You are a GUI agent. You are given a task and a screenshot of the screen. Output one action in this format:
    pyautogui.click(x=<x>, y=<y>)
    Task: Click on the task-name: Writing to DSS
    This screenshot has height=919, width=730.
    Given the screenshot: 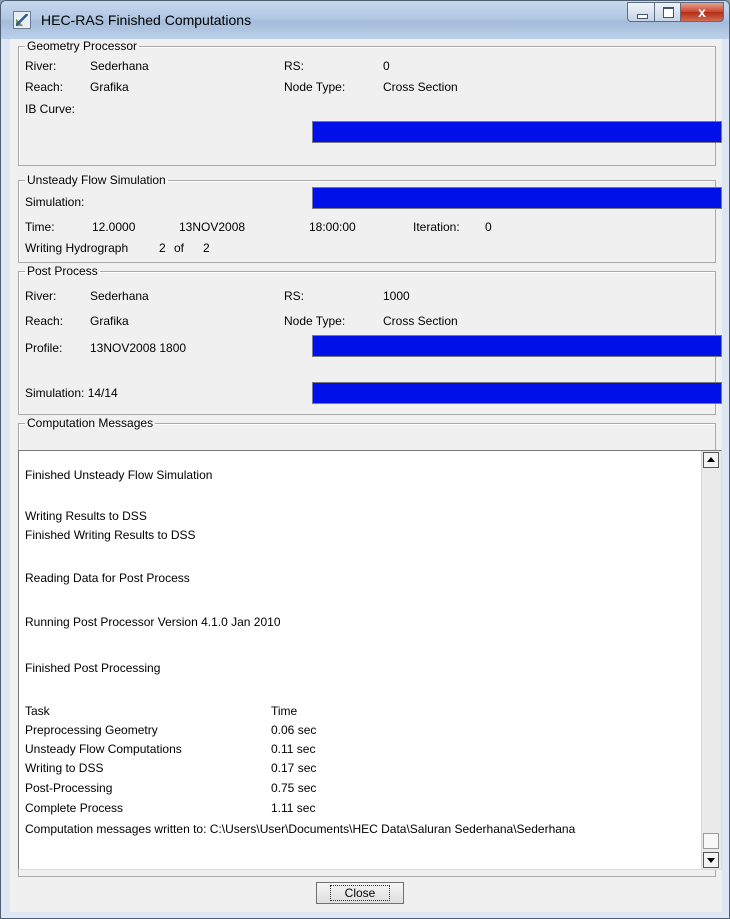 What is the action you would take?
    pyautogui.click(x=64, y=768)
    